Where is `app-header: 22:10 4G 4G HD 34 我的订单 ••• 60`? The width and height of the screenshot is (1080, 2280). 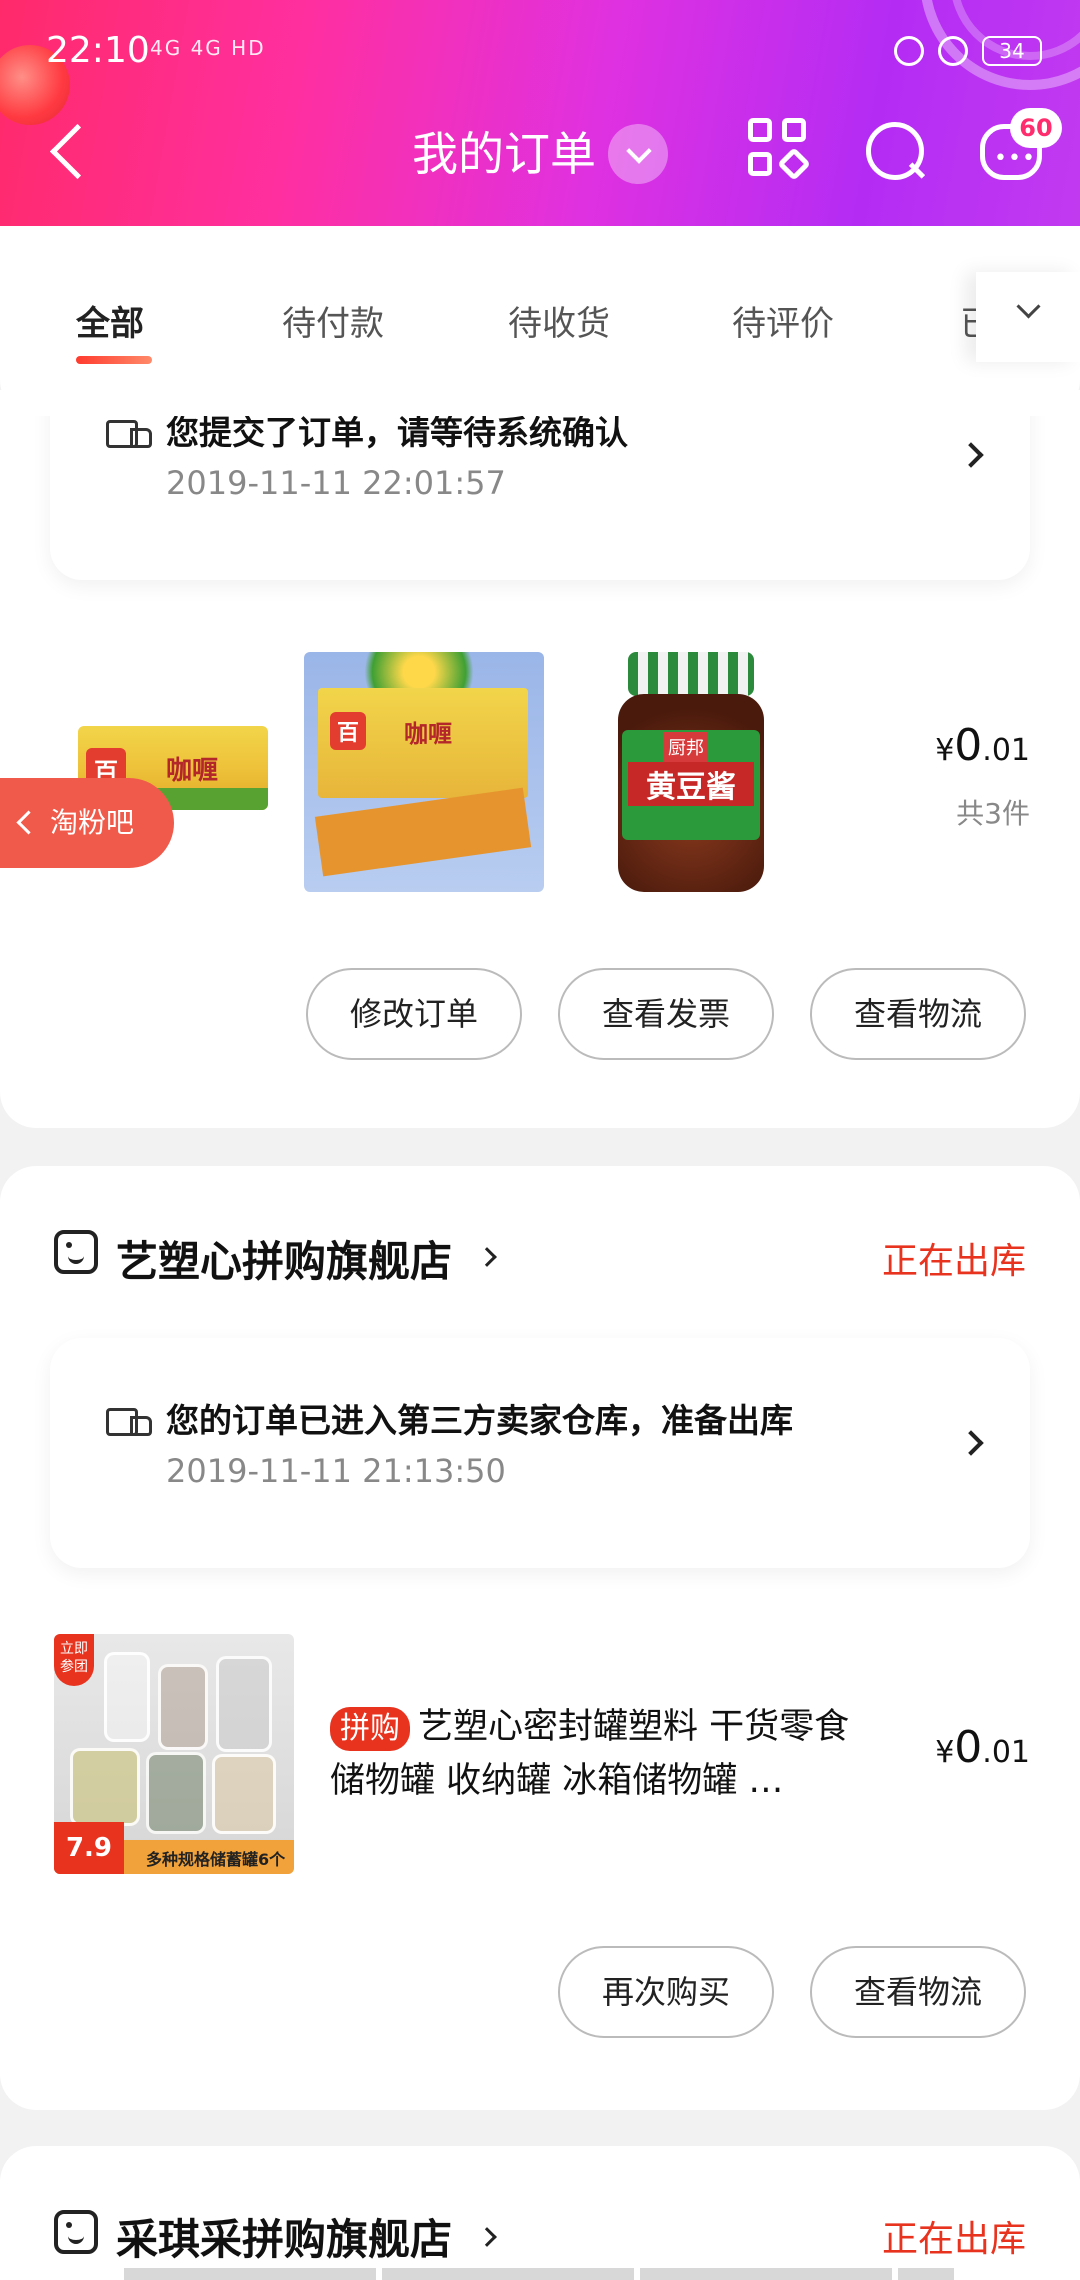 app-header: 22:10 4G 4G HD 34 我的订单 ••• 60 is located at coordinates (540, 113).